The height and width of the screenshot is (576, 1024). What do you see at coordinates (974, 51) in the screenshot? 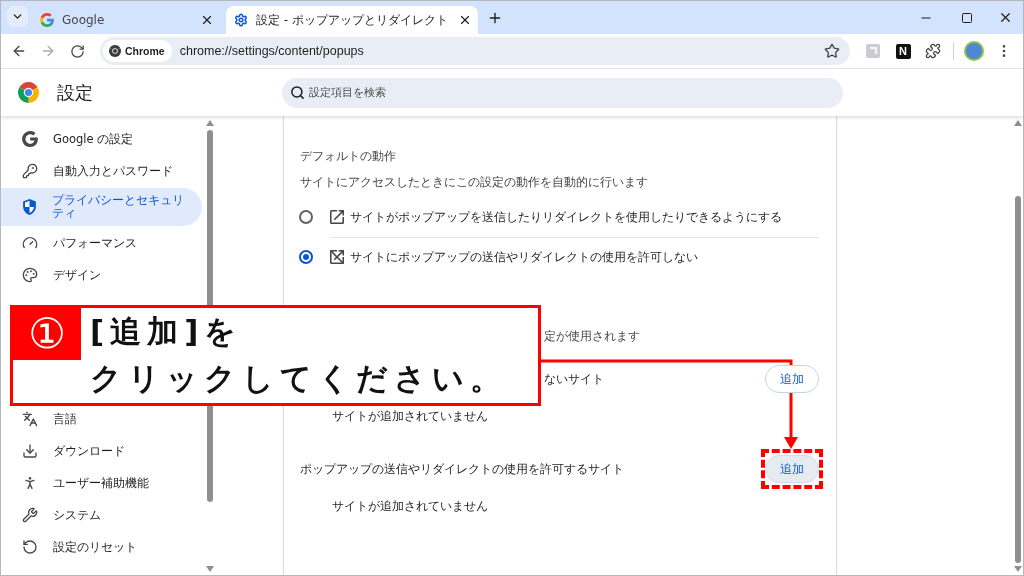
I see `avatar-circle` at bounding box center [974, 51].